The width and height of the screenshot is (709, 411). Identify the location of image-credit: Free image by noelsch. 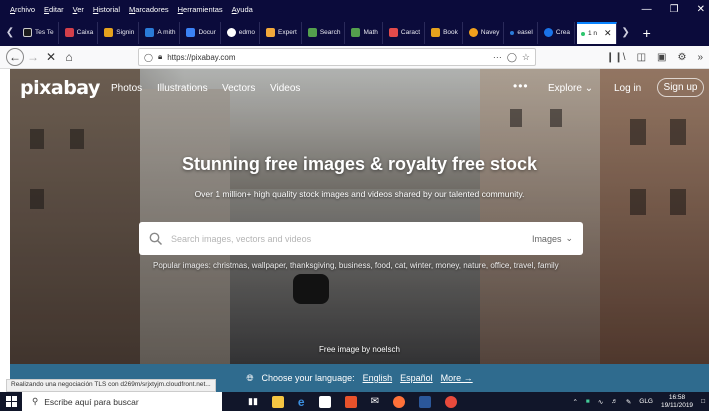
(359, 349).